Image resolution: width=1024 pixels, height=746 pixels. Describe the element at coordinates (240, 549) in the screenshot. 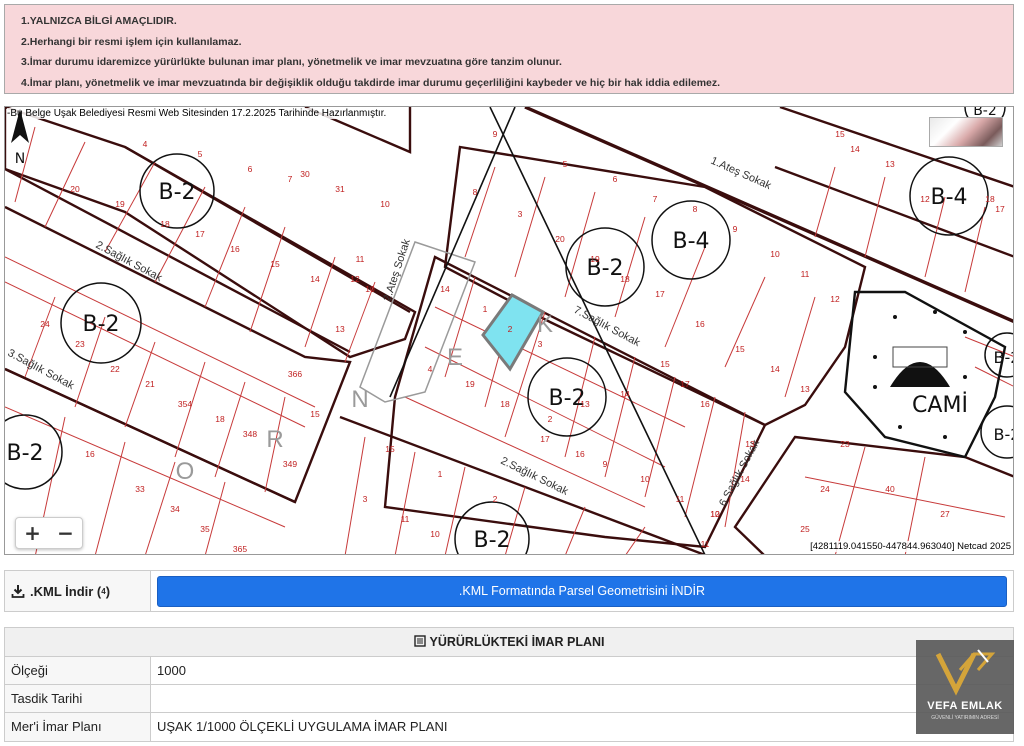

I see `parcel-number: 365` at that location.